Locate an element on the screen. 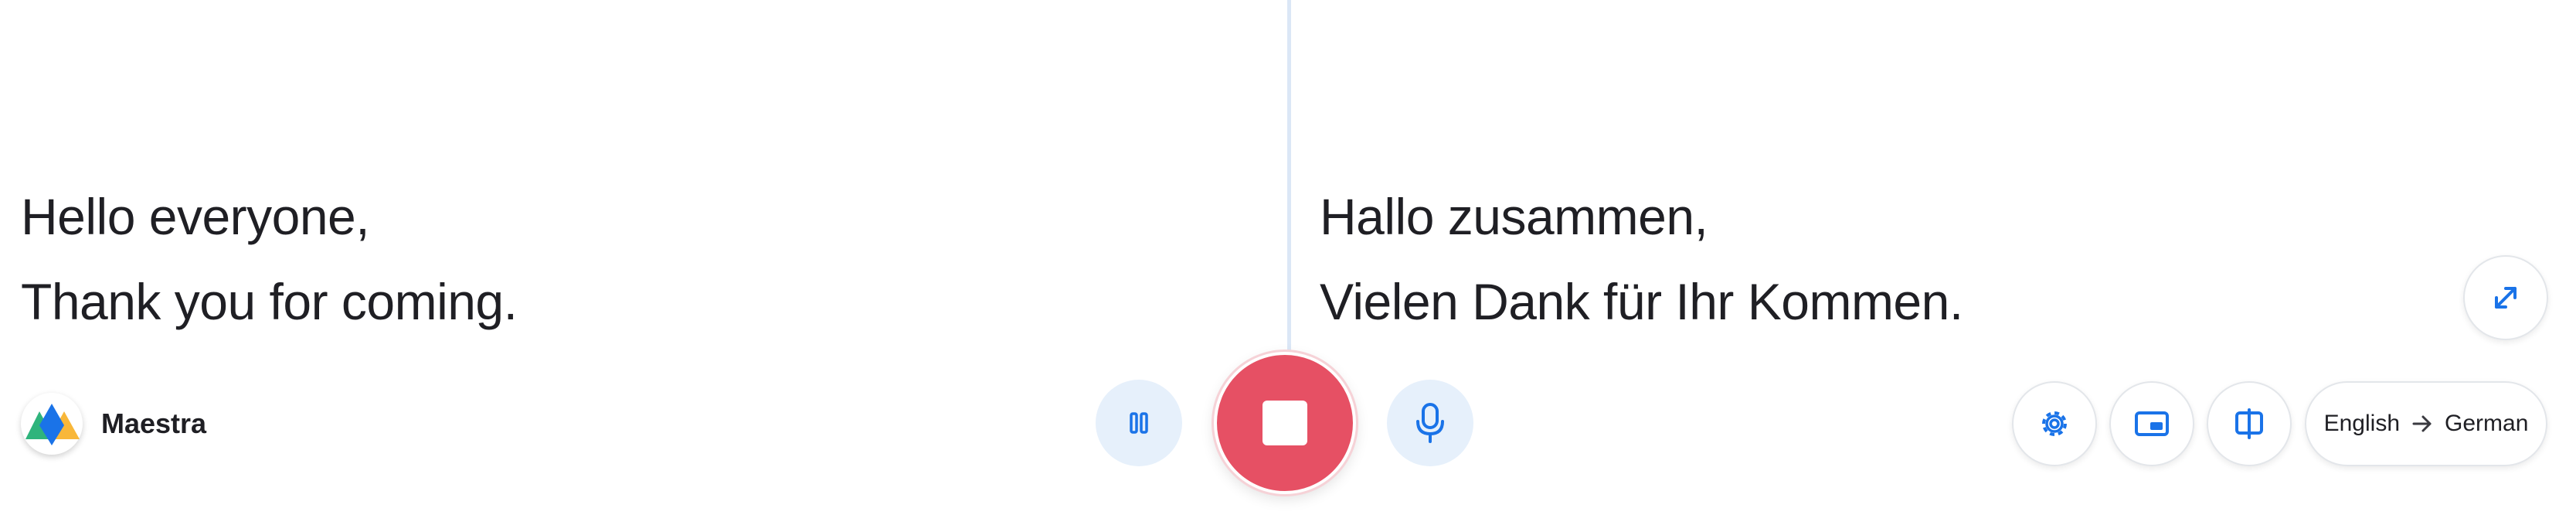  picture-in-picture-icon is located at coordinates (2152, 423).